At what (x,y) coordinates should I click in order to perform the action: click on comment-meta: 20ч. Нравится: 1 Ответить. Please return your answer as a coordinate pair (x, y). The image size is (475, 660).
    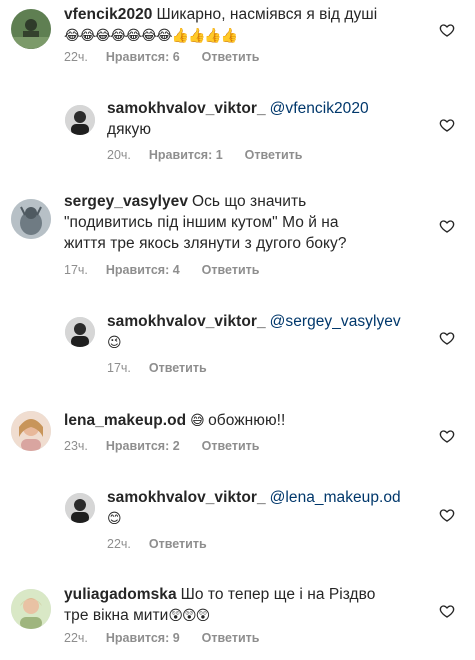
    Looking at the image, I should click on (204, 155).